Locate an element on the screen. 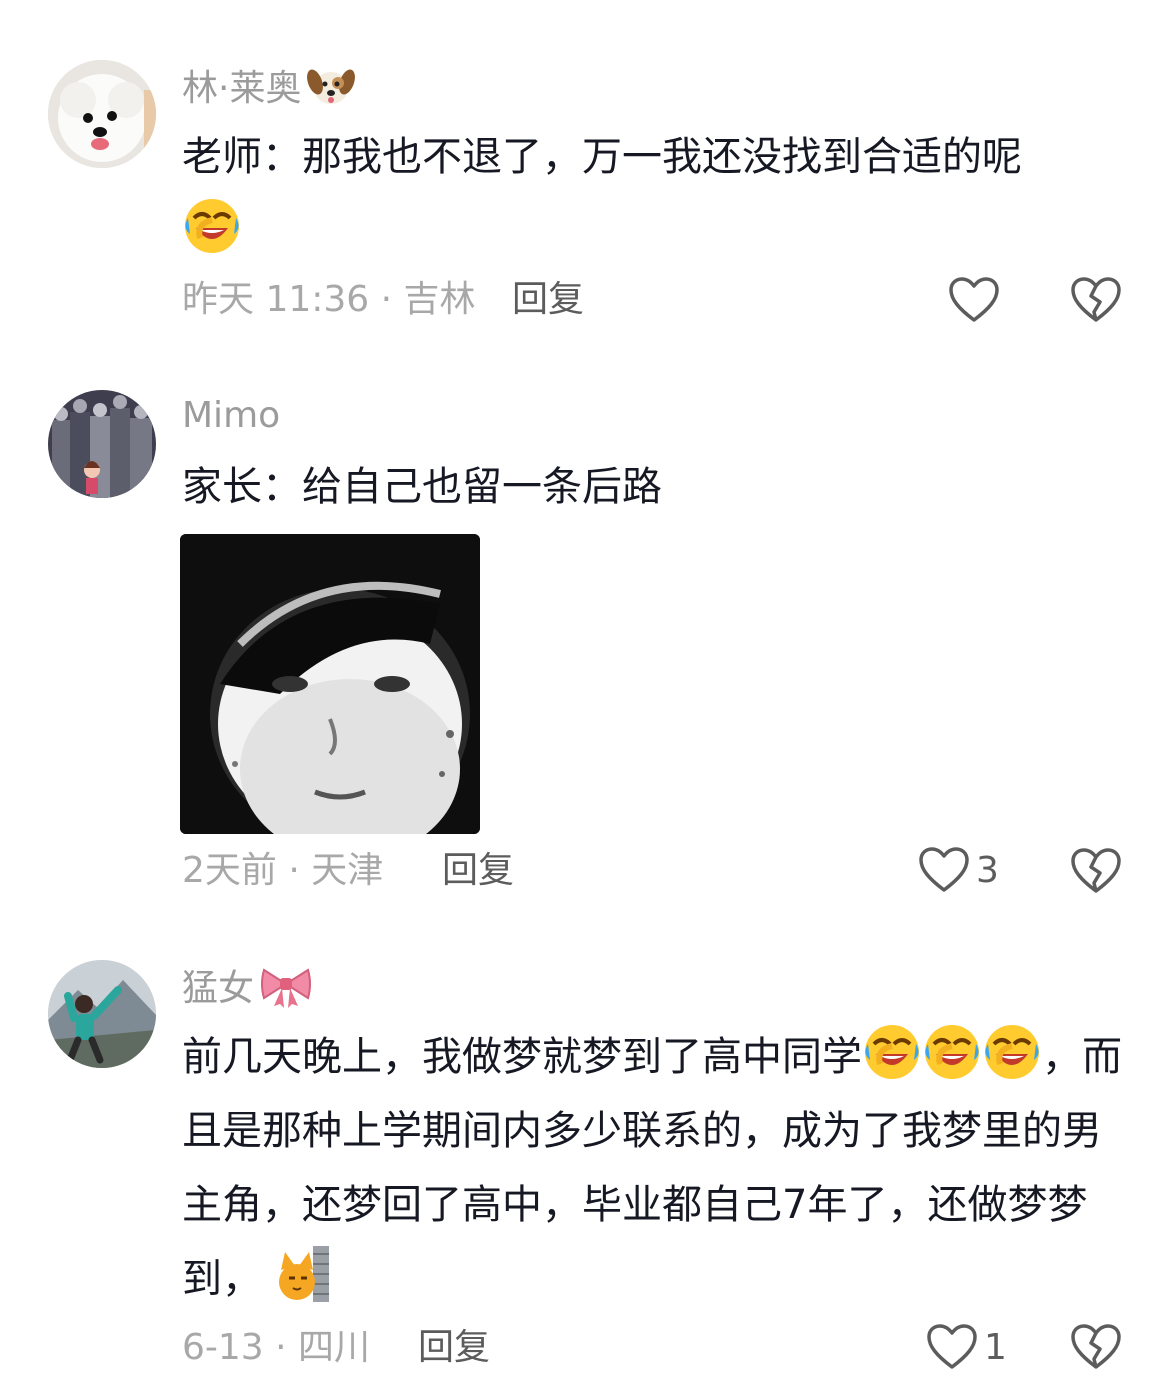  dog-face-icon is located at coordinates (331, 91).